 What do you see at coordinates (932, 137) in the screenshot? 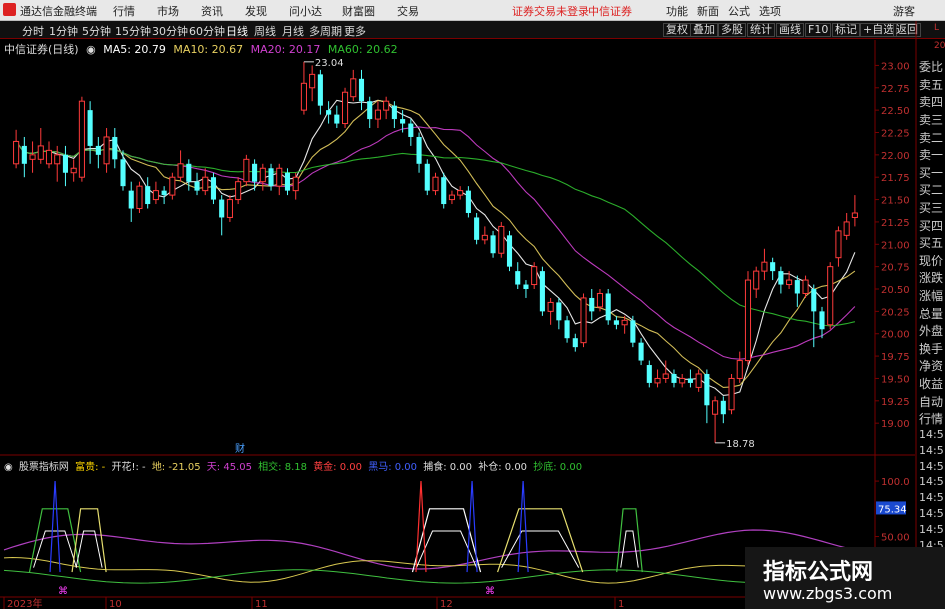
I see `side-label: 卖二` at bounding box center [932, 137].